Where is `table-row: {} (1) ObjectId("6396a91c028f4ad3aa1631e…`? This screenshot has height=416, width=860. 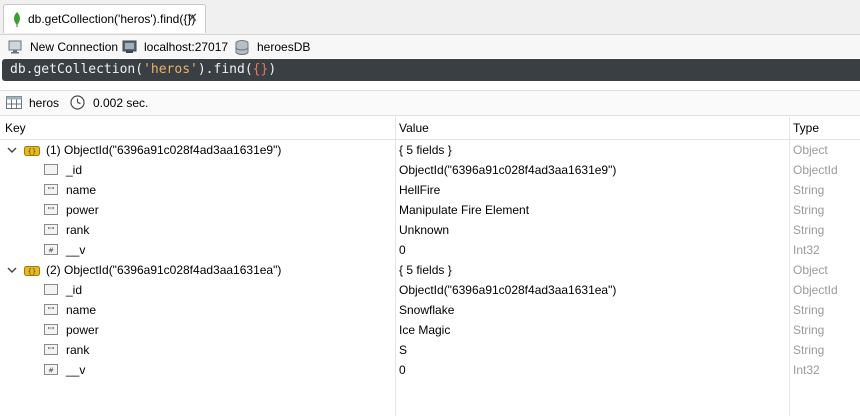 table-row: {} (1) ObjectId("6396a91c028f4ad3aa1631e… is located at coordinates (430, 150).